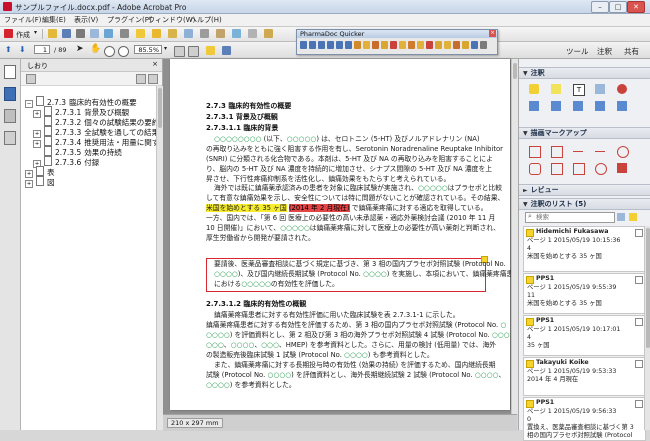 The height and width of the screenshot is (441, 650). Describe the element at coordinates (584, 133) in the screenshot. I see `drawing-markup-section-header: ▼ 描画マークアップ` at that location.